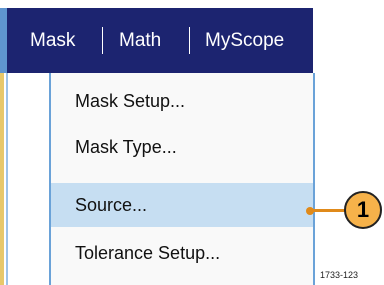 The image size is (384, 285). Describe the element at coordinates (140, 41) in the screenshot. I see `menu-math: Math` at that location.